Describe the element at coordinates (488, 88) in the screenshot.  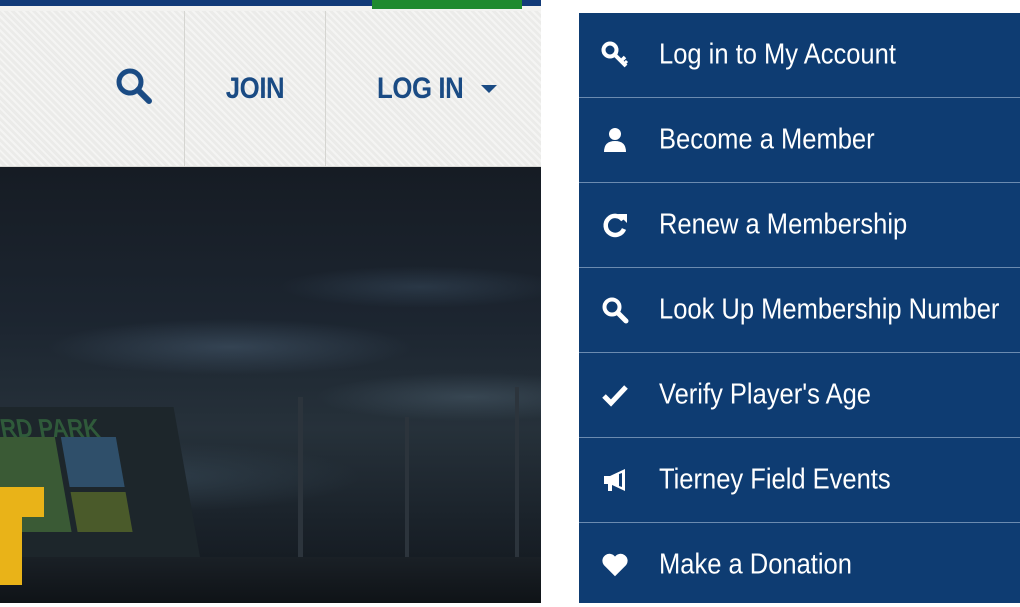
I see `chevron-down-icon` at that location.